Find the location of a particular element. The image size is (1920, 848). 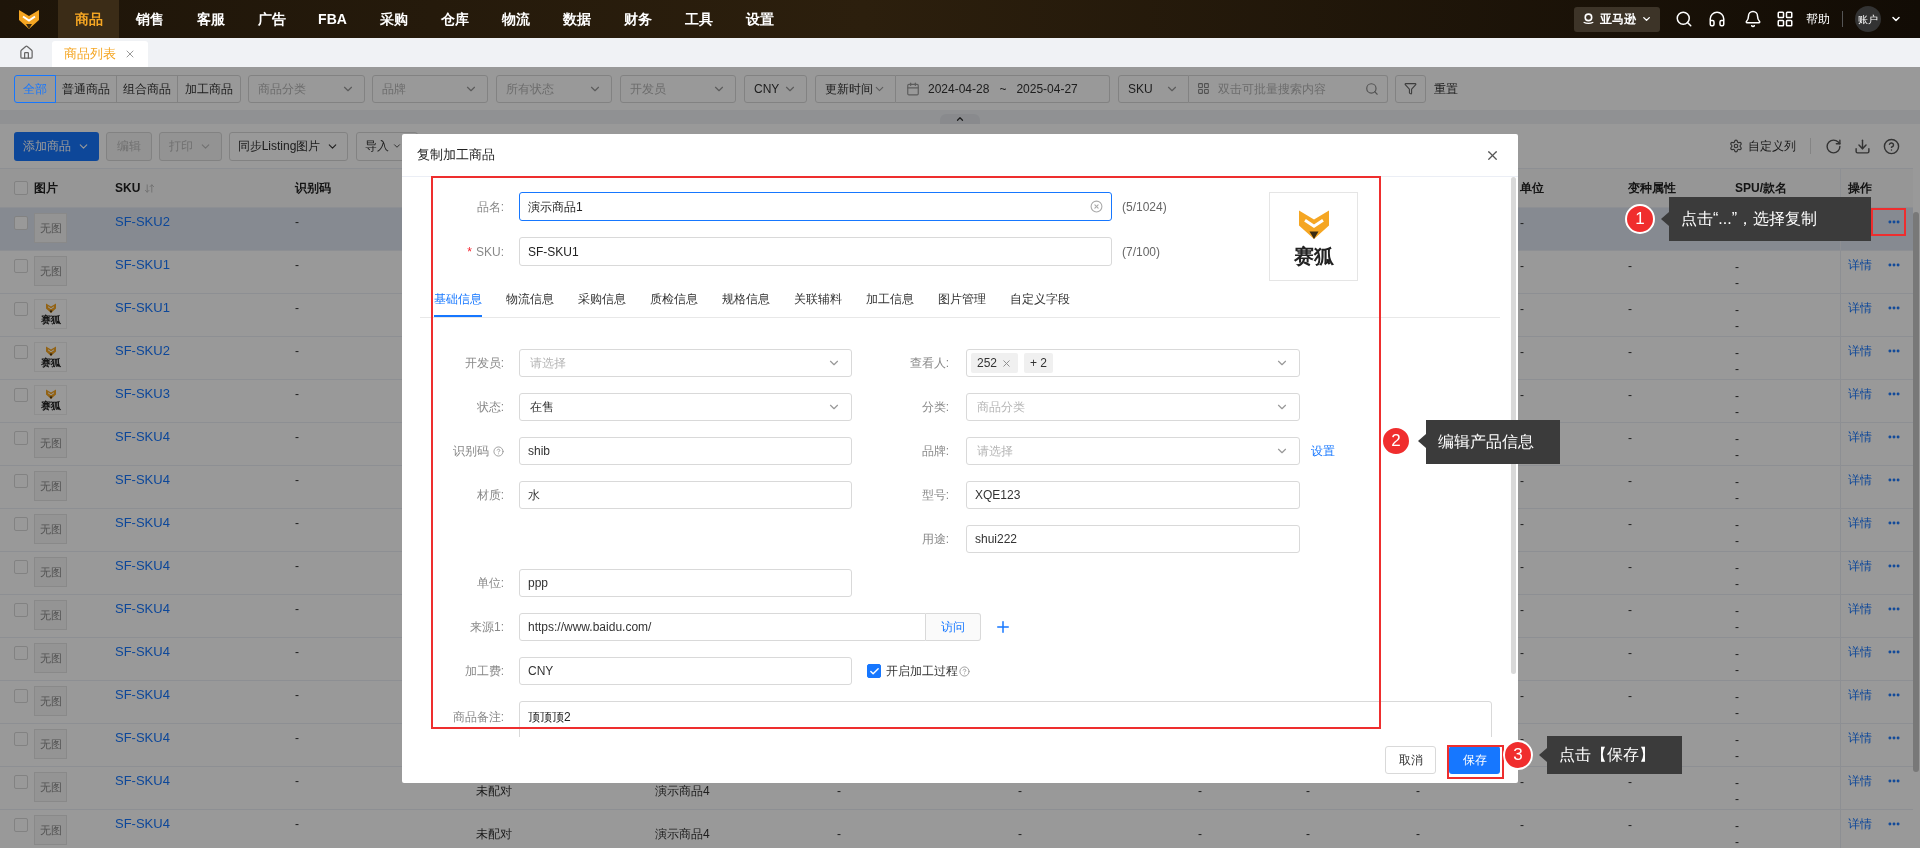

table-cell: - is located at coordinates (1737, 654).